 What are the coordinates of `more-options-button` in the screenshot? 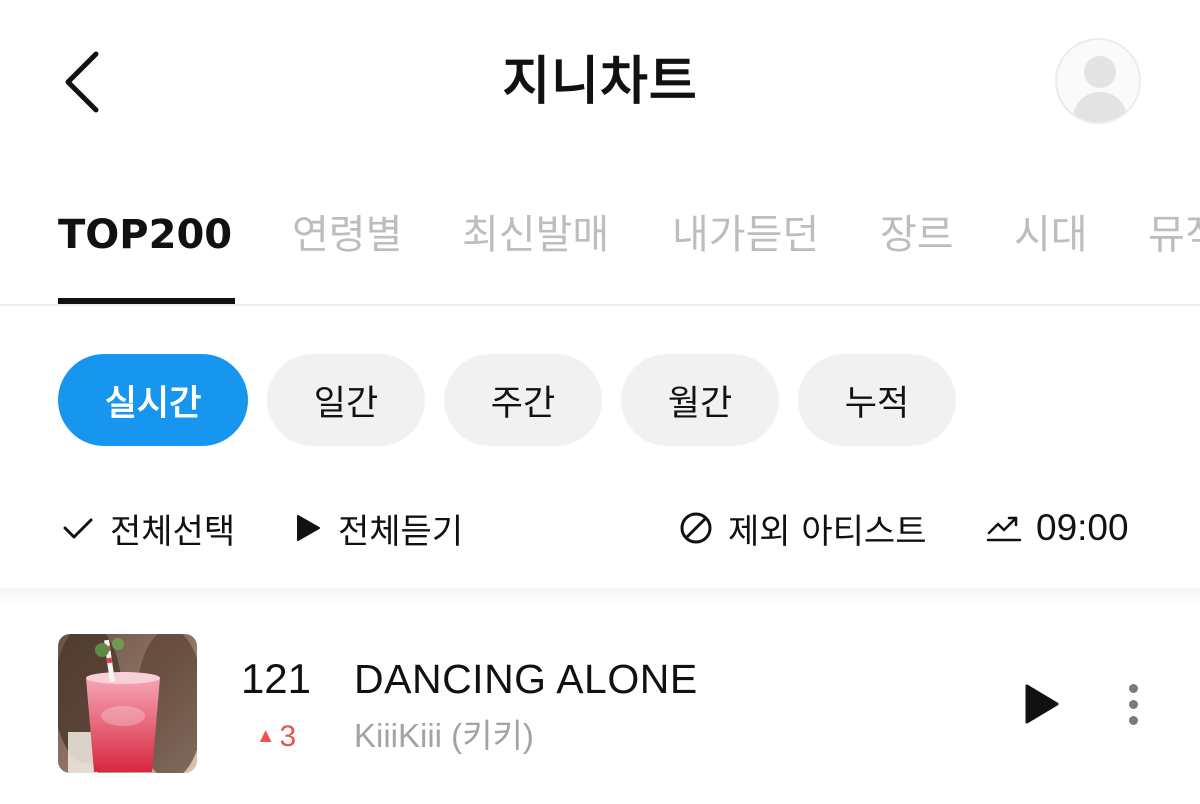 It's located at (1133, 704).